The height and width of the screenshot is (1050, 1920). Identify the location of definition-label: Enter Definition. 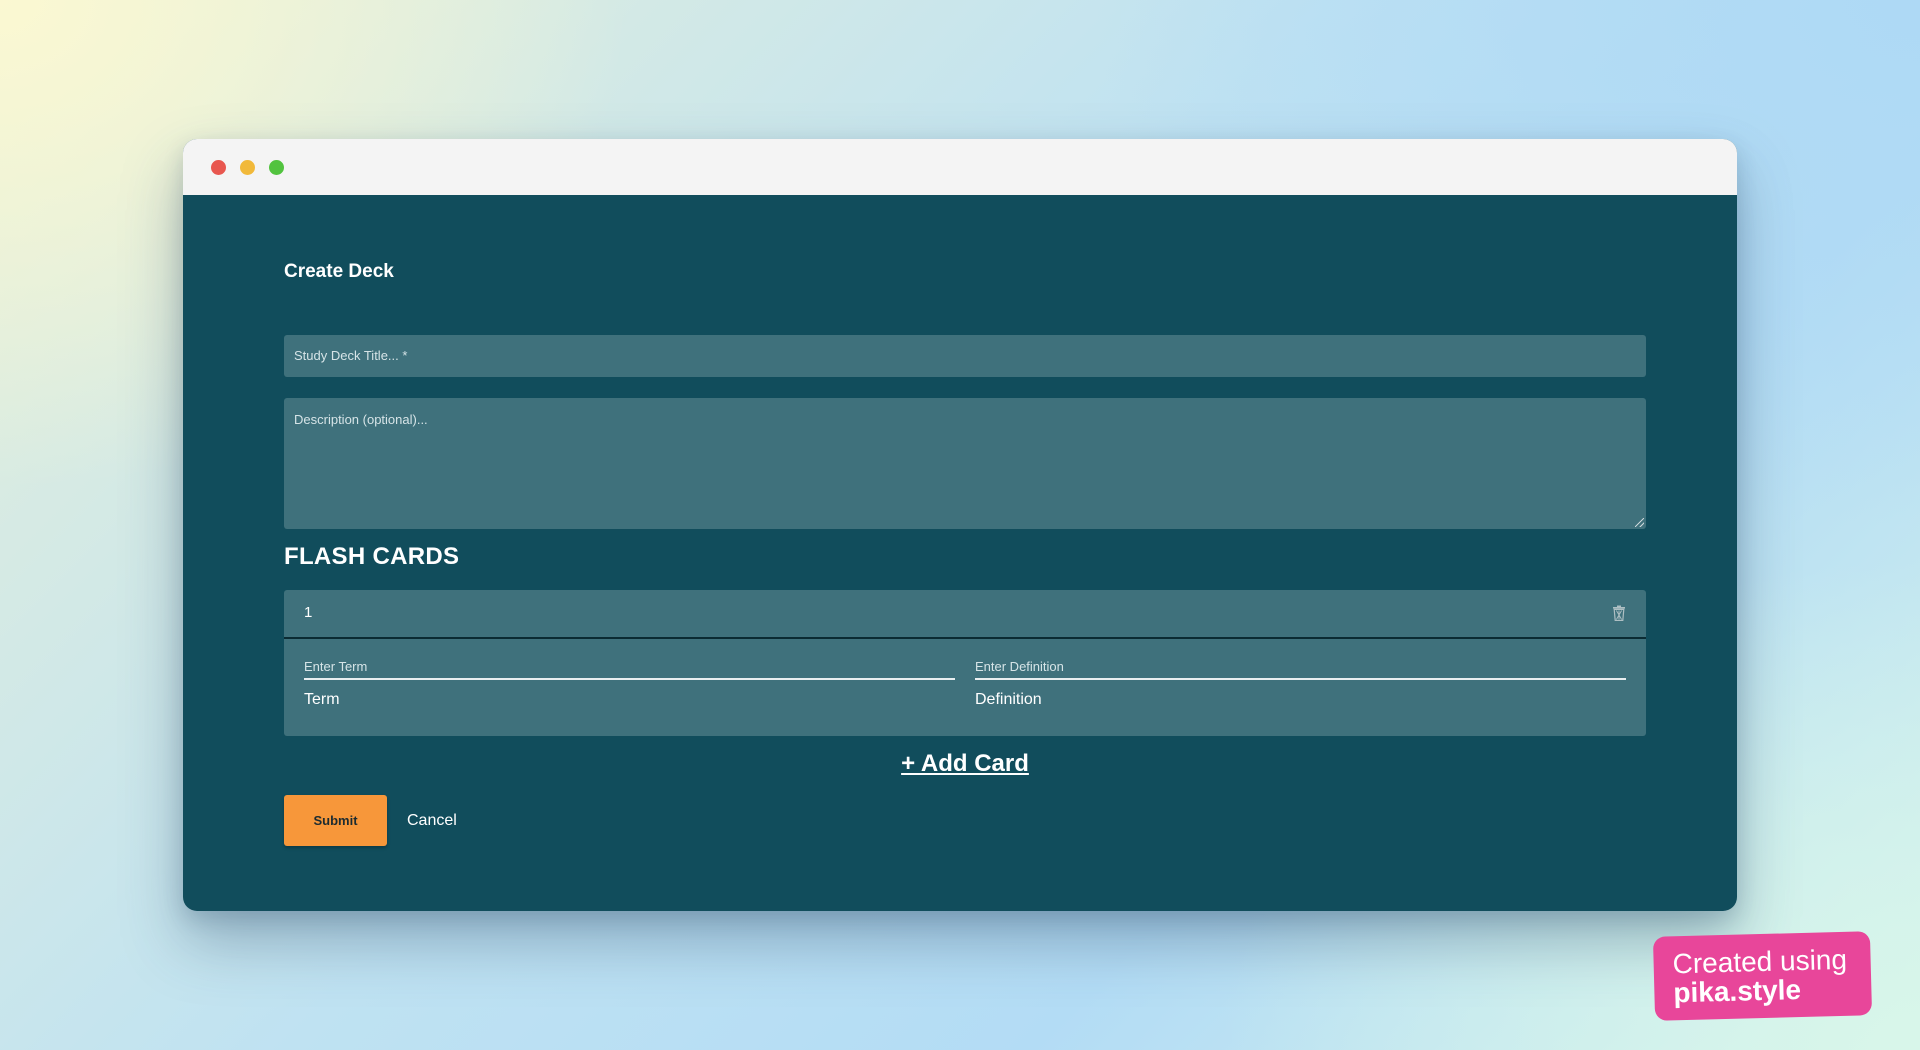
(1300, 669).